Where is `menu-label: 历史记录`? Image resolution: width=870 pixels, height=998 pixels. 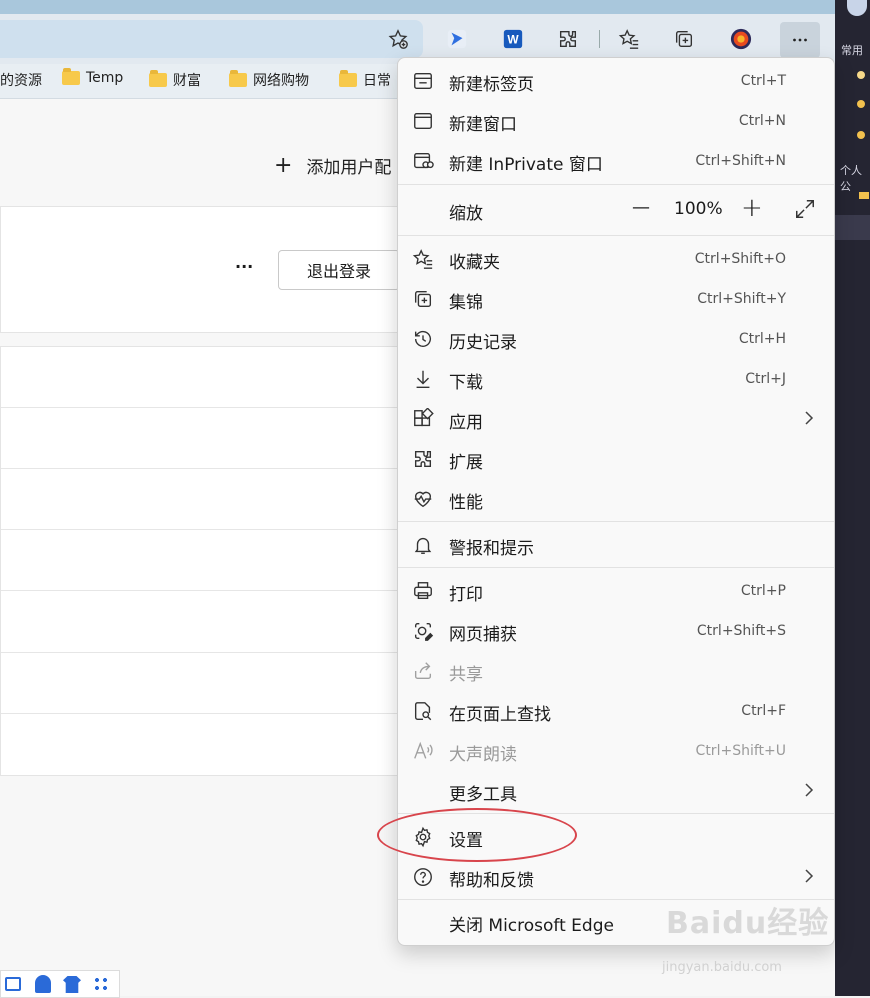
menu-label: 历史记录 is located at coordinates (483, 343).